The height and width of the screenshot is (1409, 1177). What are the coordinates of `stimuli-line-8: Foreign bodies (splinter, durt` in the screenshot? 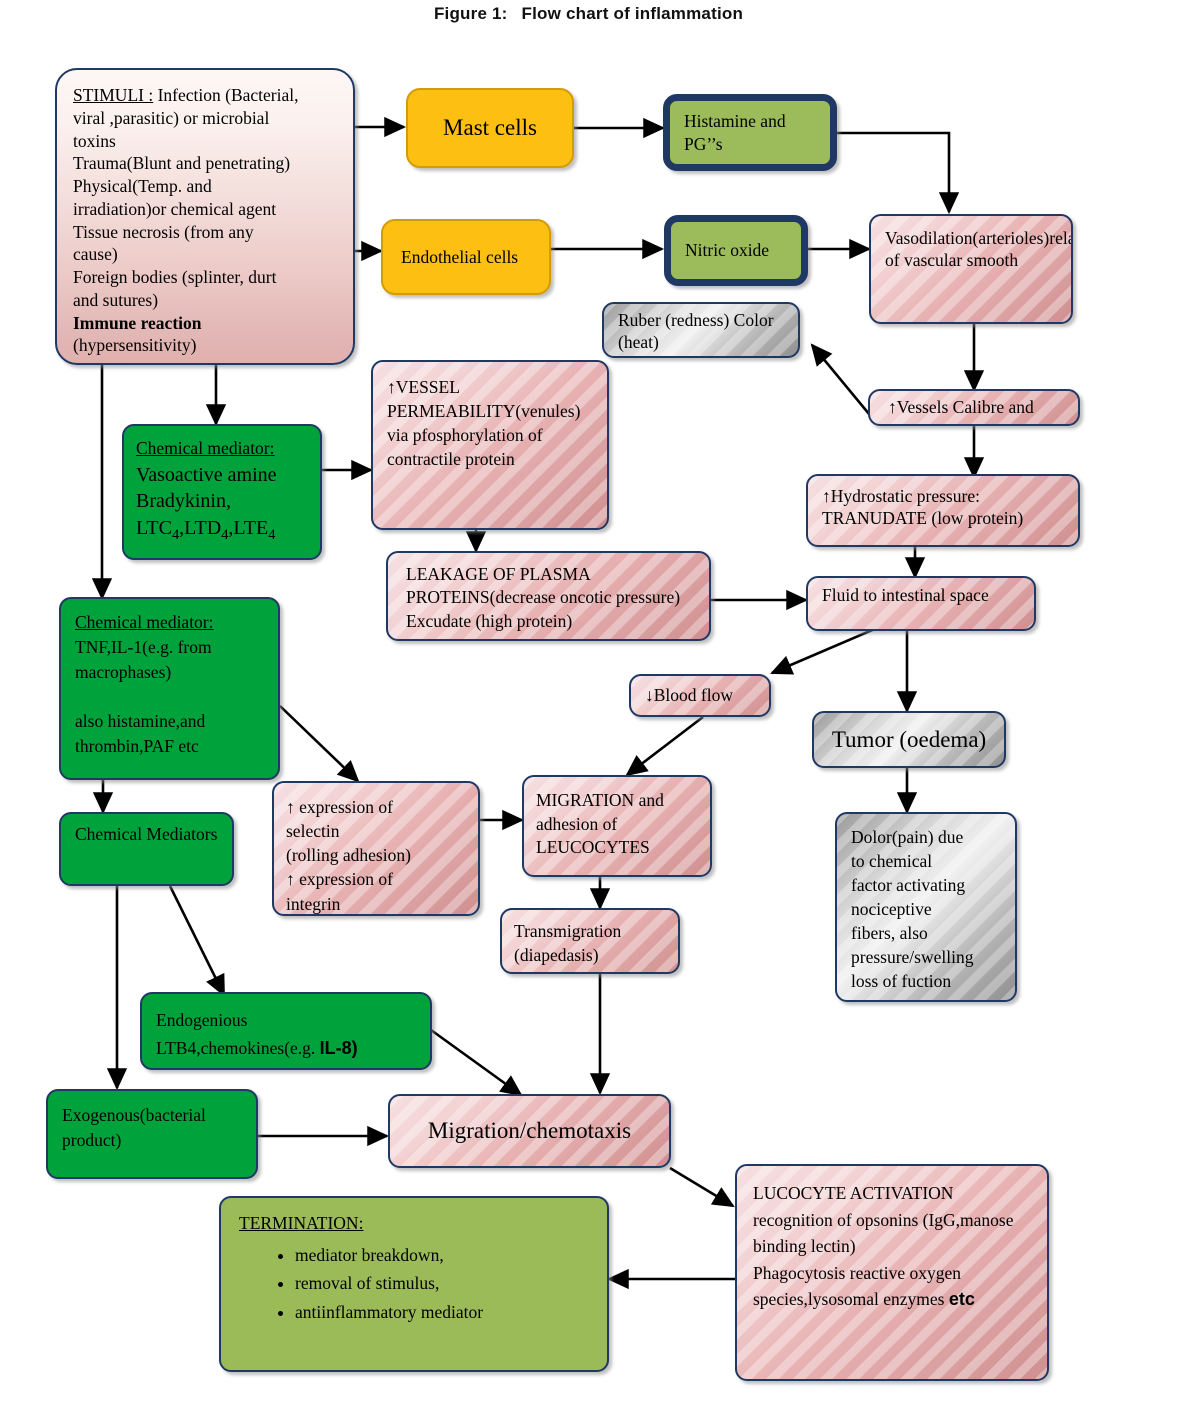 It's located at (175, 277).